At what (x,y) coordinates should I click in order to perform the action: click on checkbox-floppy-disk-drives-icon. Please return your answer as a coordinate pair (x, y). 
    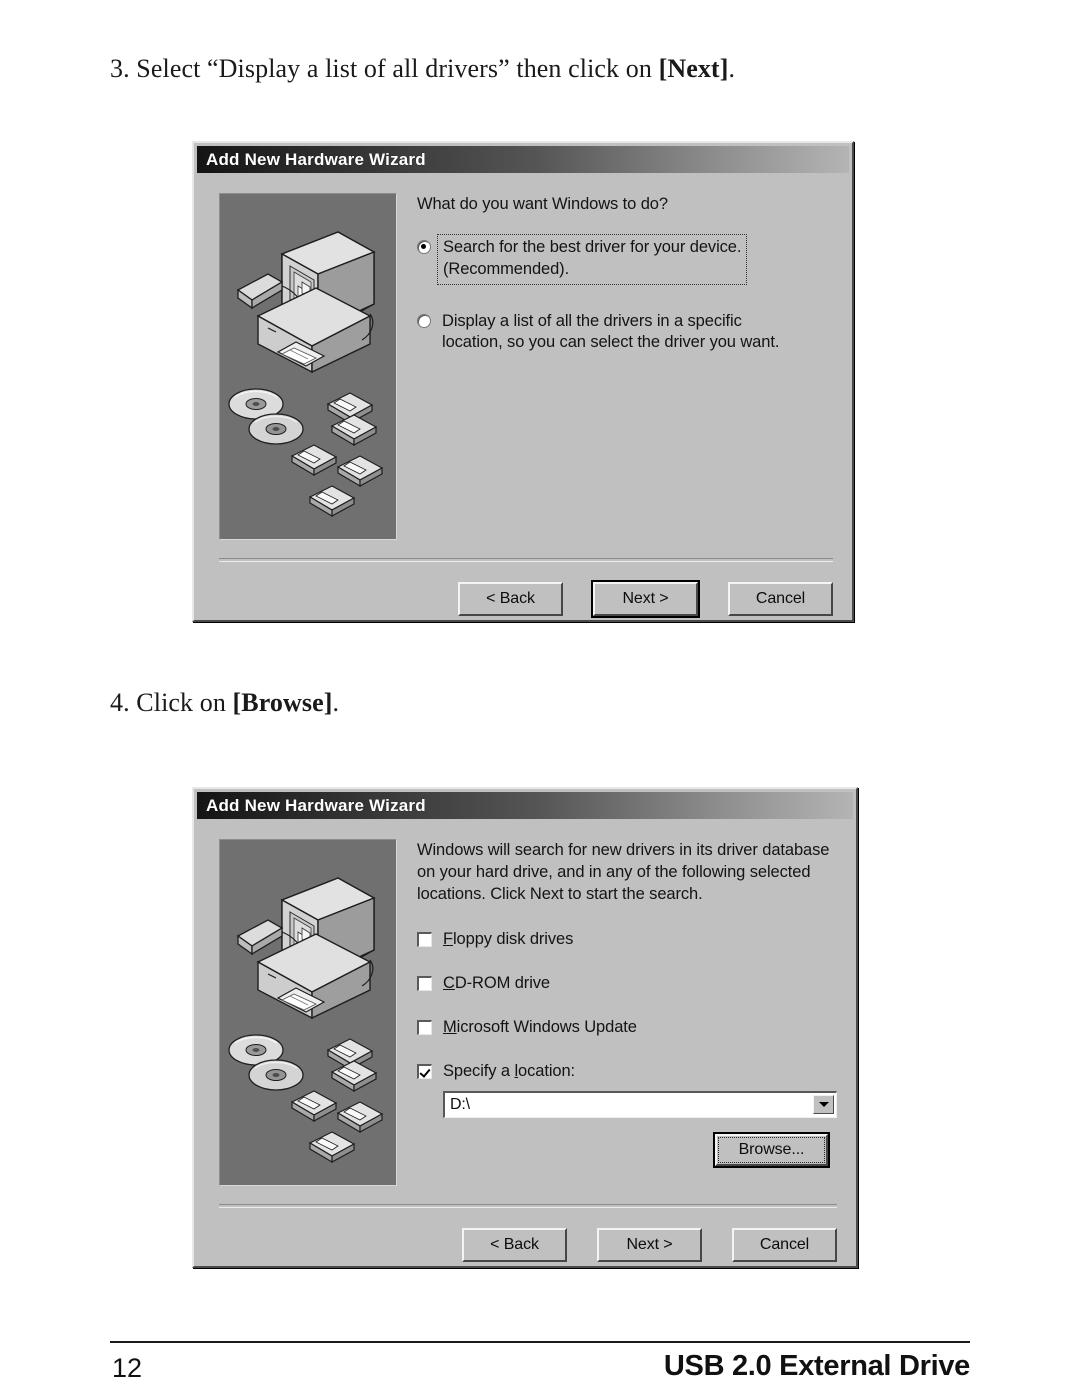
    Looking at the image, I should click on (424, 940).